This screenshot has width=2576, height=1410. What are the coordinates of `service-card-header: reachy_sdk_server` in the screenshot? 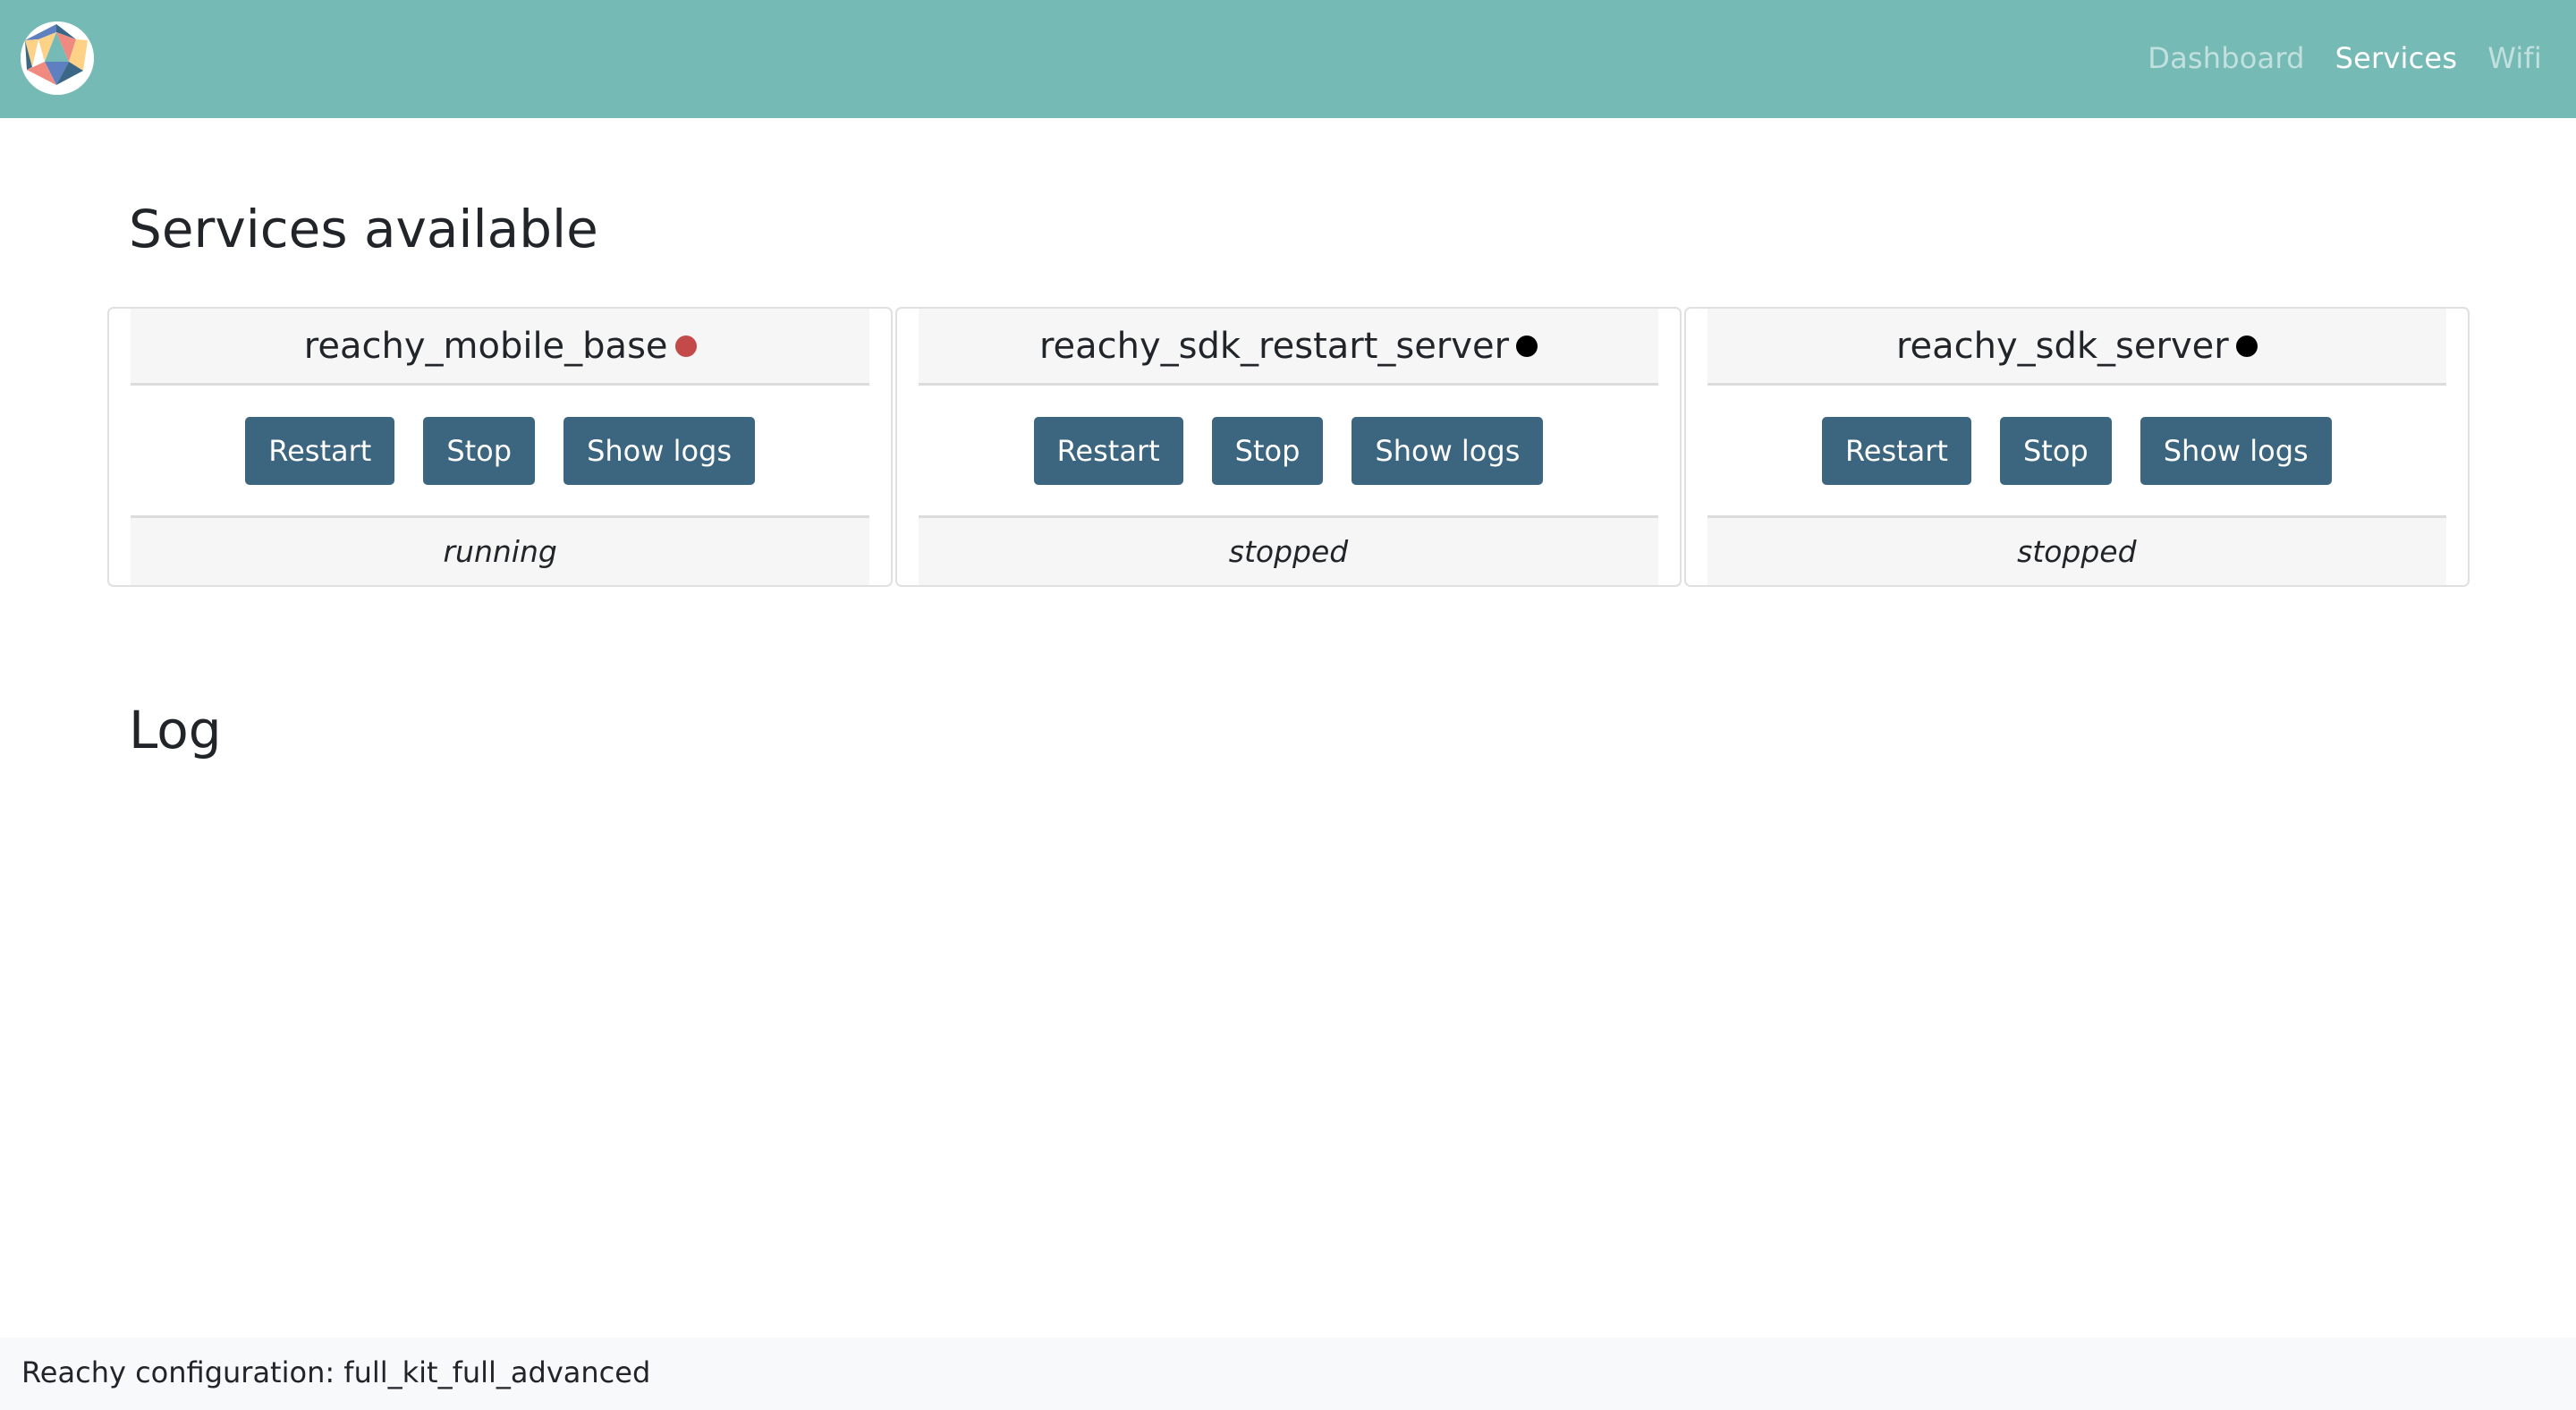 It's located at (2076, 348).